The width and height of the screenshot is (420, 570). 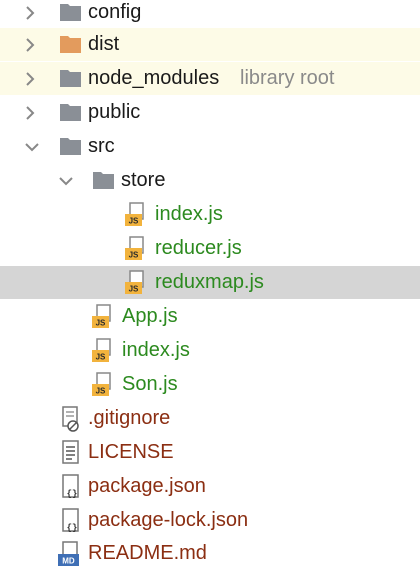 What do you see at coordinates (115, 12) in the screenshot?
I see `tree-item-label: config` at bounding box center [115, 12].